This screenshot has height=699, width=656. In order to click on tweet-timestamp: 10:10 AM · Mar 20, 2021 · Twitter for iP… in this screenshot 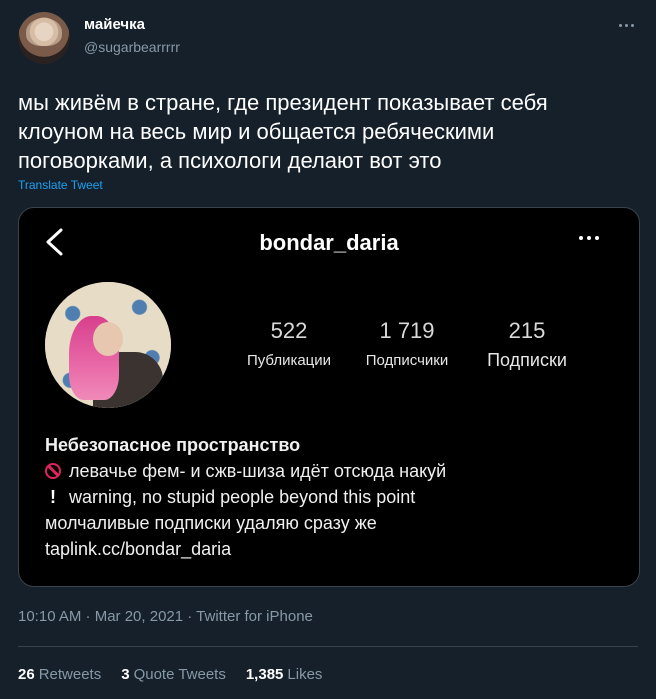, I will do `click(165, 616)`.